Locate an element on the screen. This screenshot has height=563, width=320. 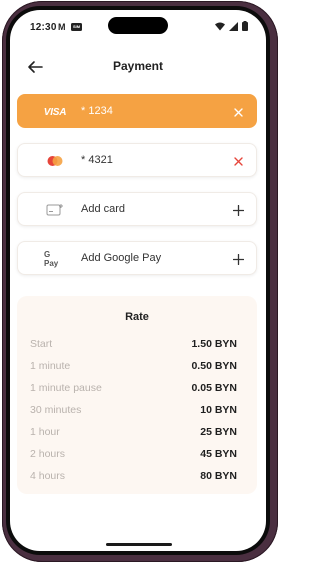
visa-card-number: * 1234 is located at coordinates (97, 111).